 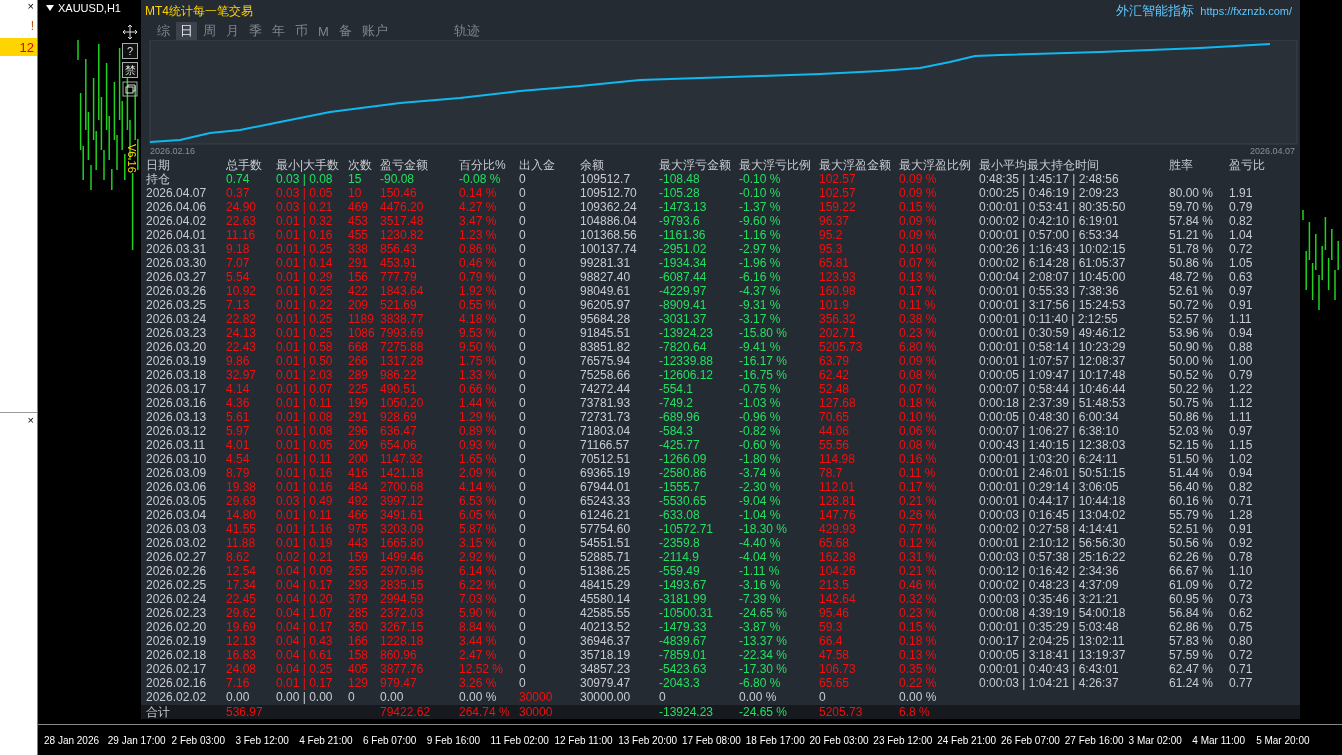 I want to click on list-row: 12, so click(x=18, y=47).